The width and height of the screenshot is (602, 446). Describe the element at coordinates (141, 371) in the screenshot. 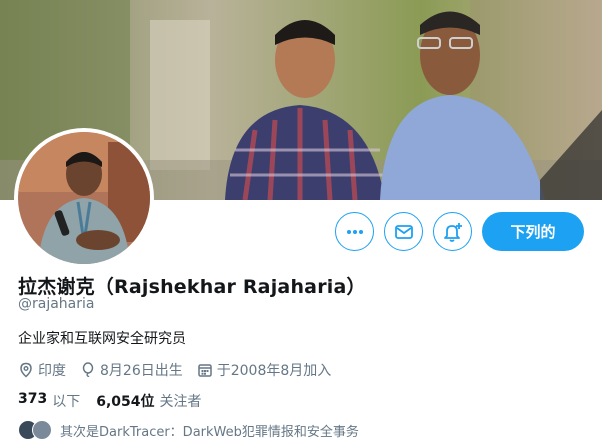

I see `birthday-text: 8月26日出生` at that location.